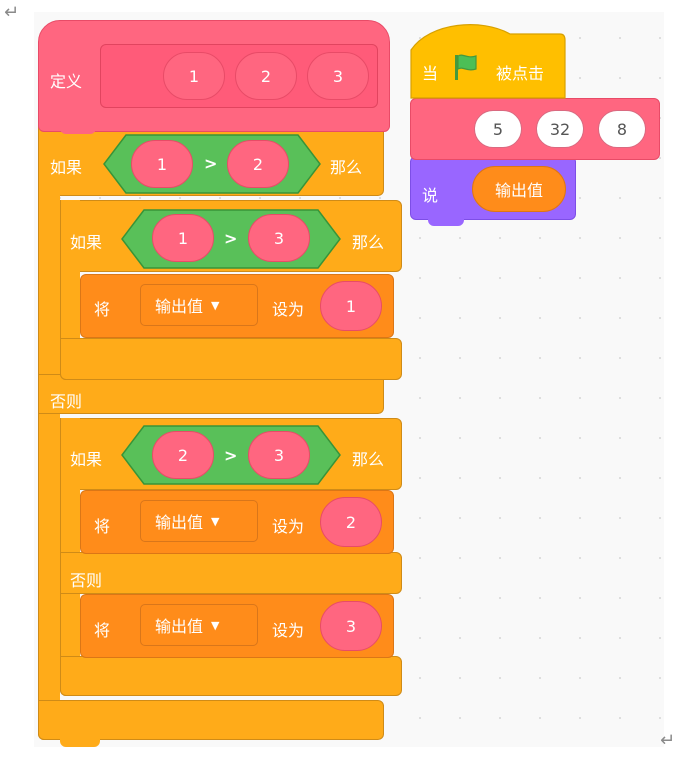 The width and height of the screenshot is (682, 761). What do you see at coordinates (288, 630) in the screenshot?
I see `set3-to-label: 设为` at bounding box center [288, 630].